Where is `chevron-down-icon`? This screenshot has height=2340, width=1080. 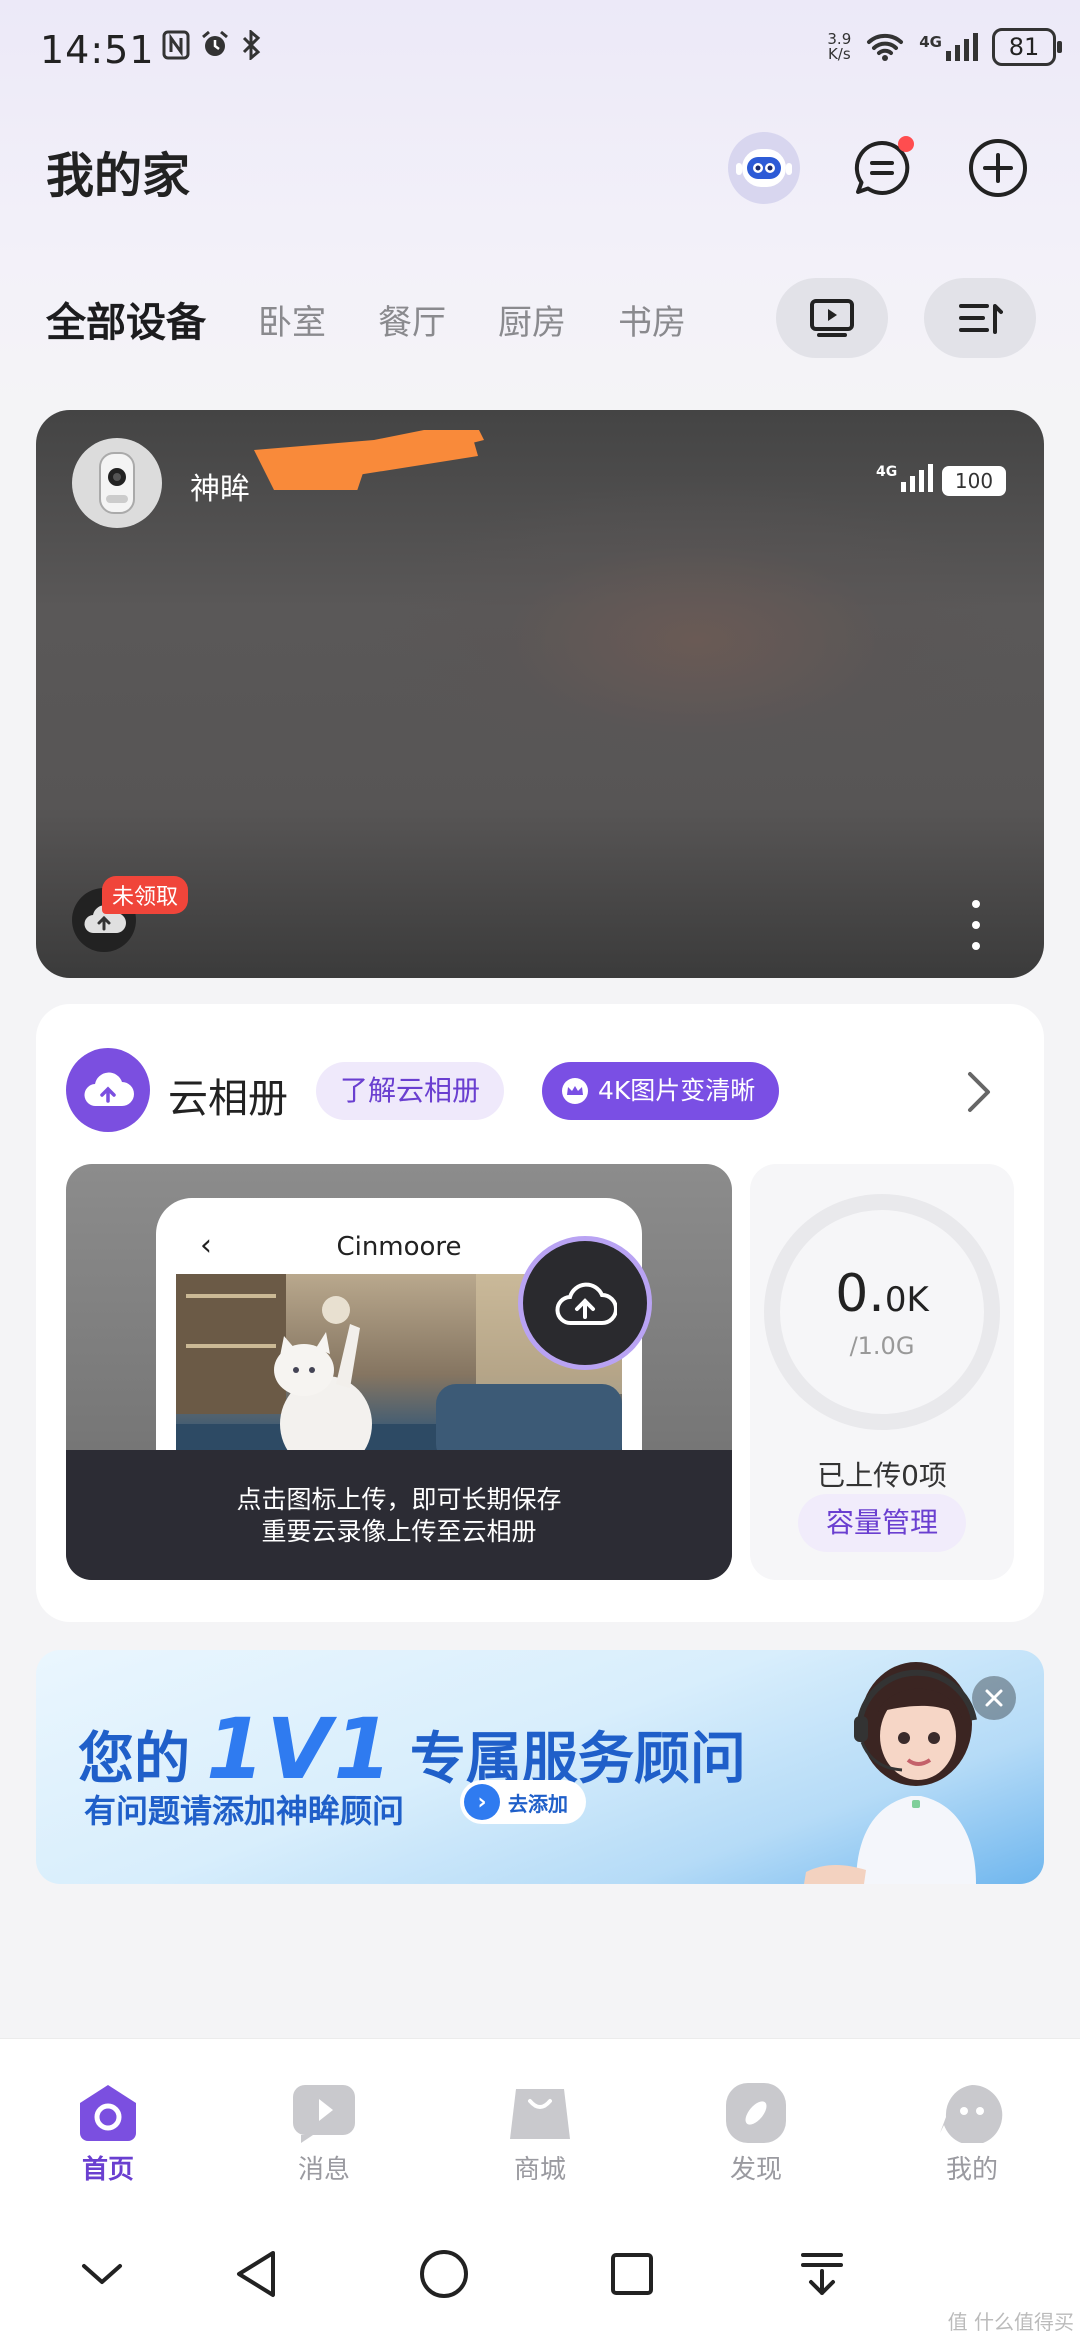
chevron-down-icon is located at coordinates (102, 2274).